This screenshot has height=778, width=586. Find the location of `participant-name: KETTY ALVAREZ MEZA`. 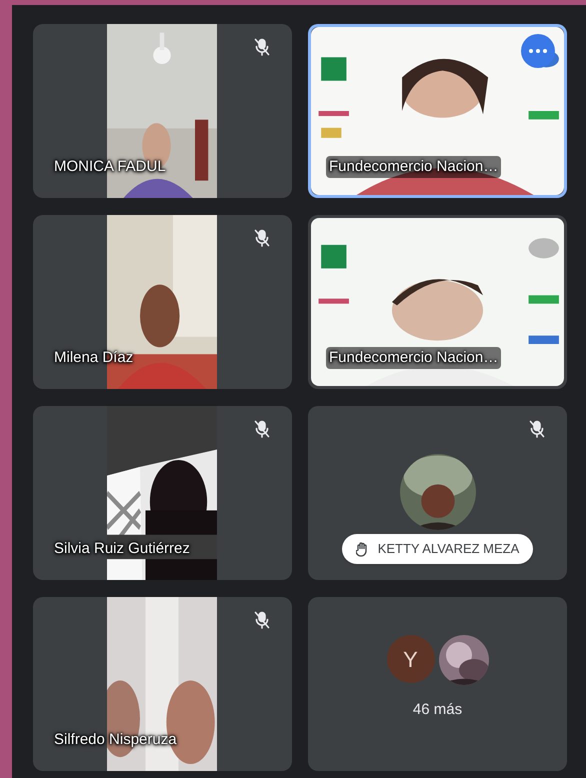

participant-name: KETTY ALVAREZ MEZA is located at coordinates (449, 549).